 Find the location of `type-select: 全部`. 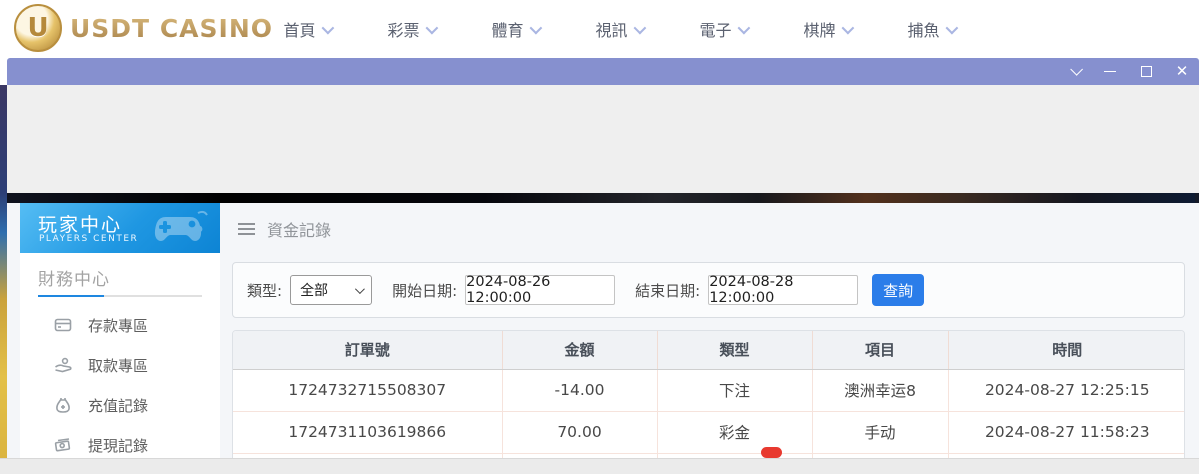

type-select: 全部 is located at coordinates (331, 290).